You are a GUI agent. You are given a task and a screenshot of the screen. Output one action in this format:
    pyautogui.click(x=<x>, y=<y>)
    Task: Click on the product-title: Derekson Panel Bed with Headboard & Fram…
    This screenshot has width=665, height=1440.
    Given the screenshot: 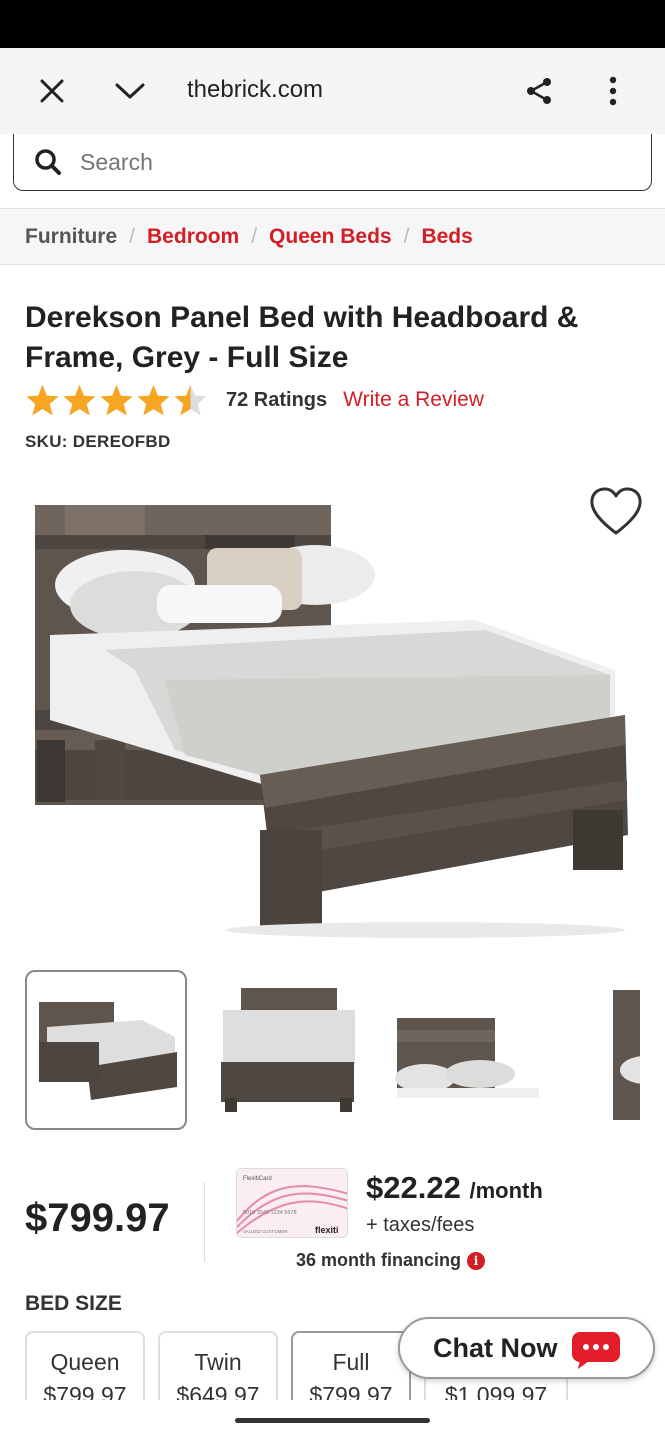 What is the action you would take?
    pyautogui.click(x=302, y=337)
    